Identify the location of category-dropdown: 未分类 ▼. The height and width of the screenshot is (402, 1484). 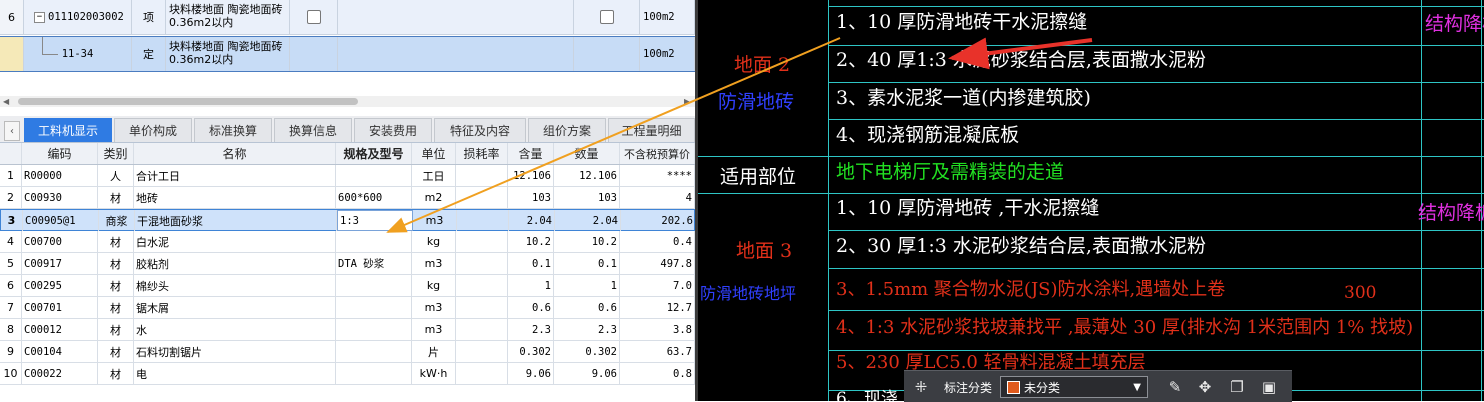
(1074, 387).